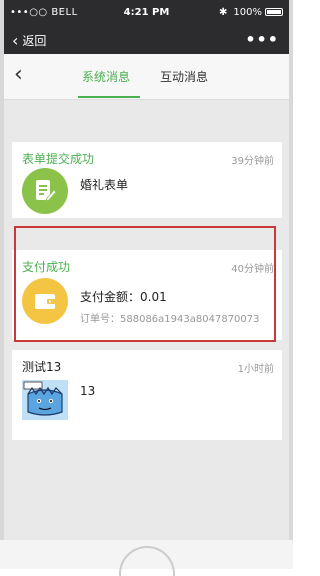  Describe the element at coordinates (184, 76) in the screenshot. I see `tab-interactive-messages: 互动消息` at that location.